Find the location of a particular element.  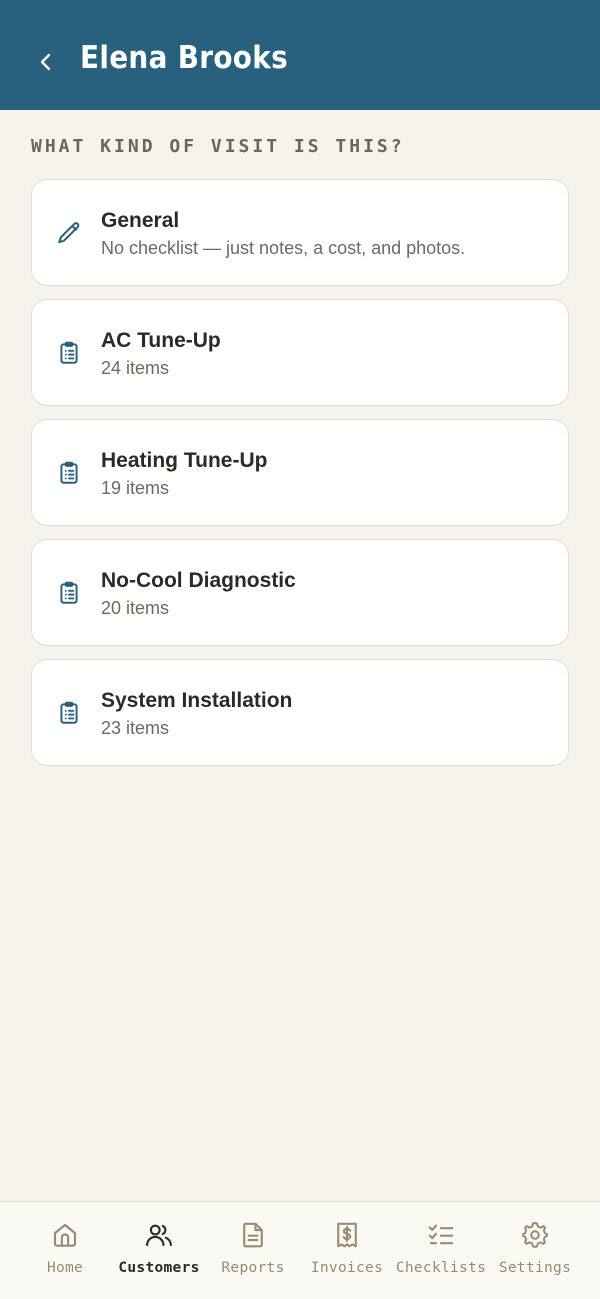

nav-label: Checklists is located at coordinates (441, 1268).